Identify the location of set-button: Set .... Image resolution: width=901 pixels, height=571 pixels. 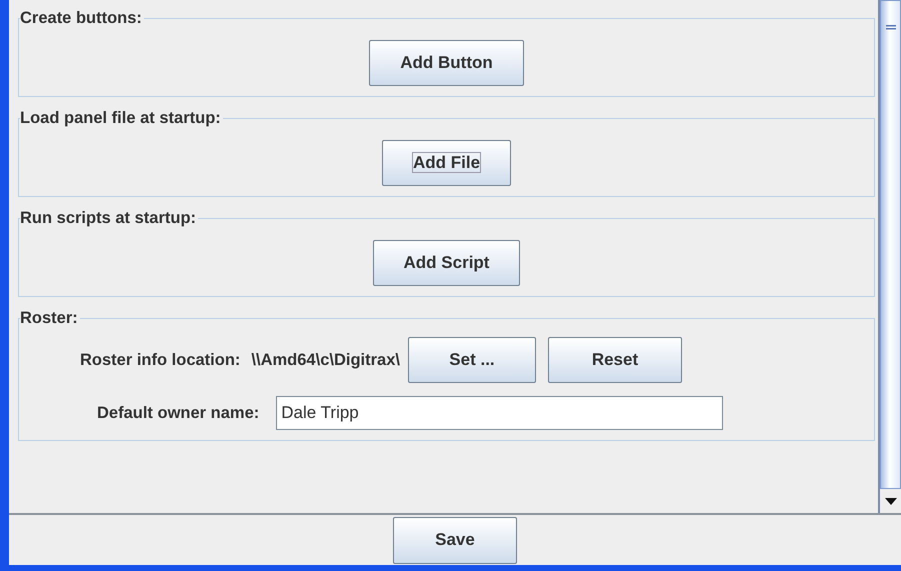
(472, 360).